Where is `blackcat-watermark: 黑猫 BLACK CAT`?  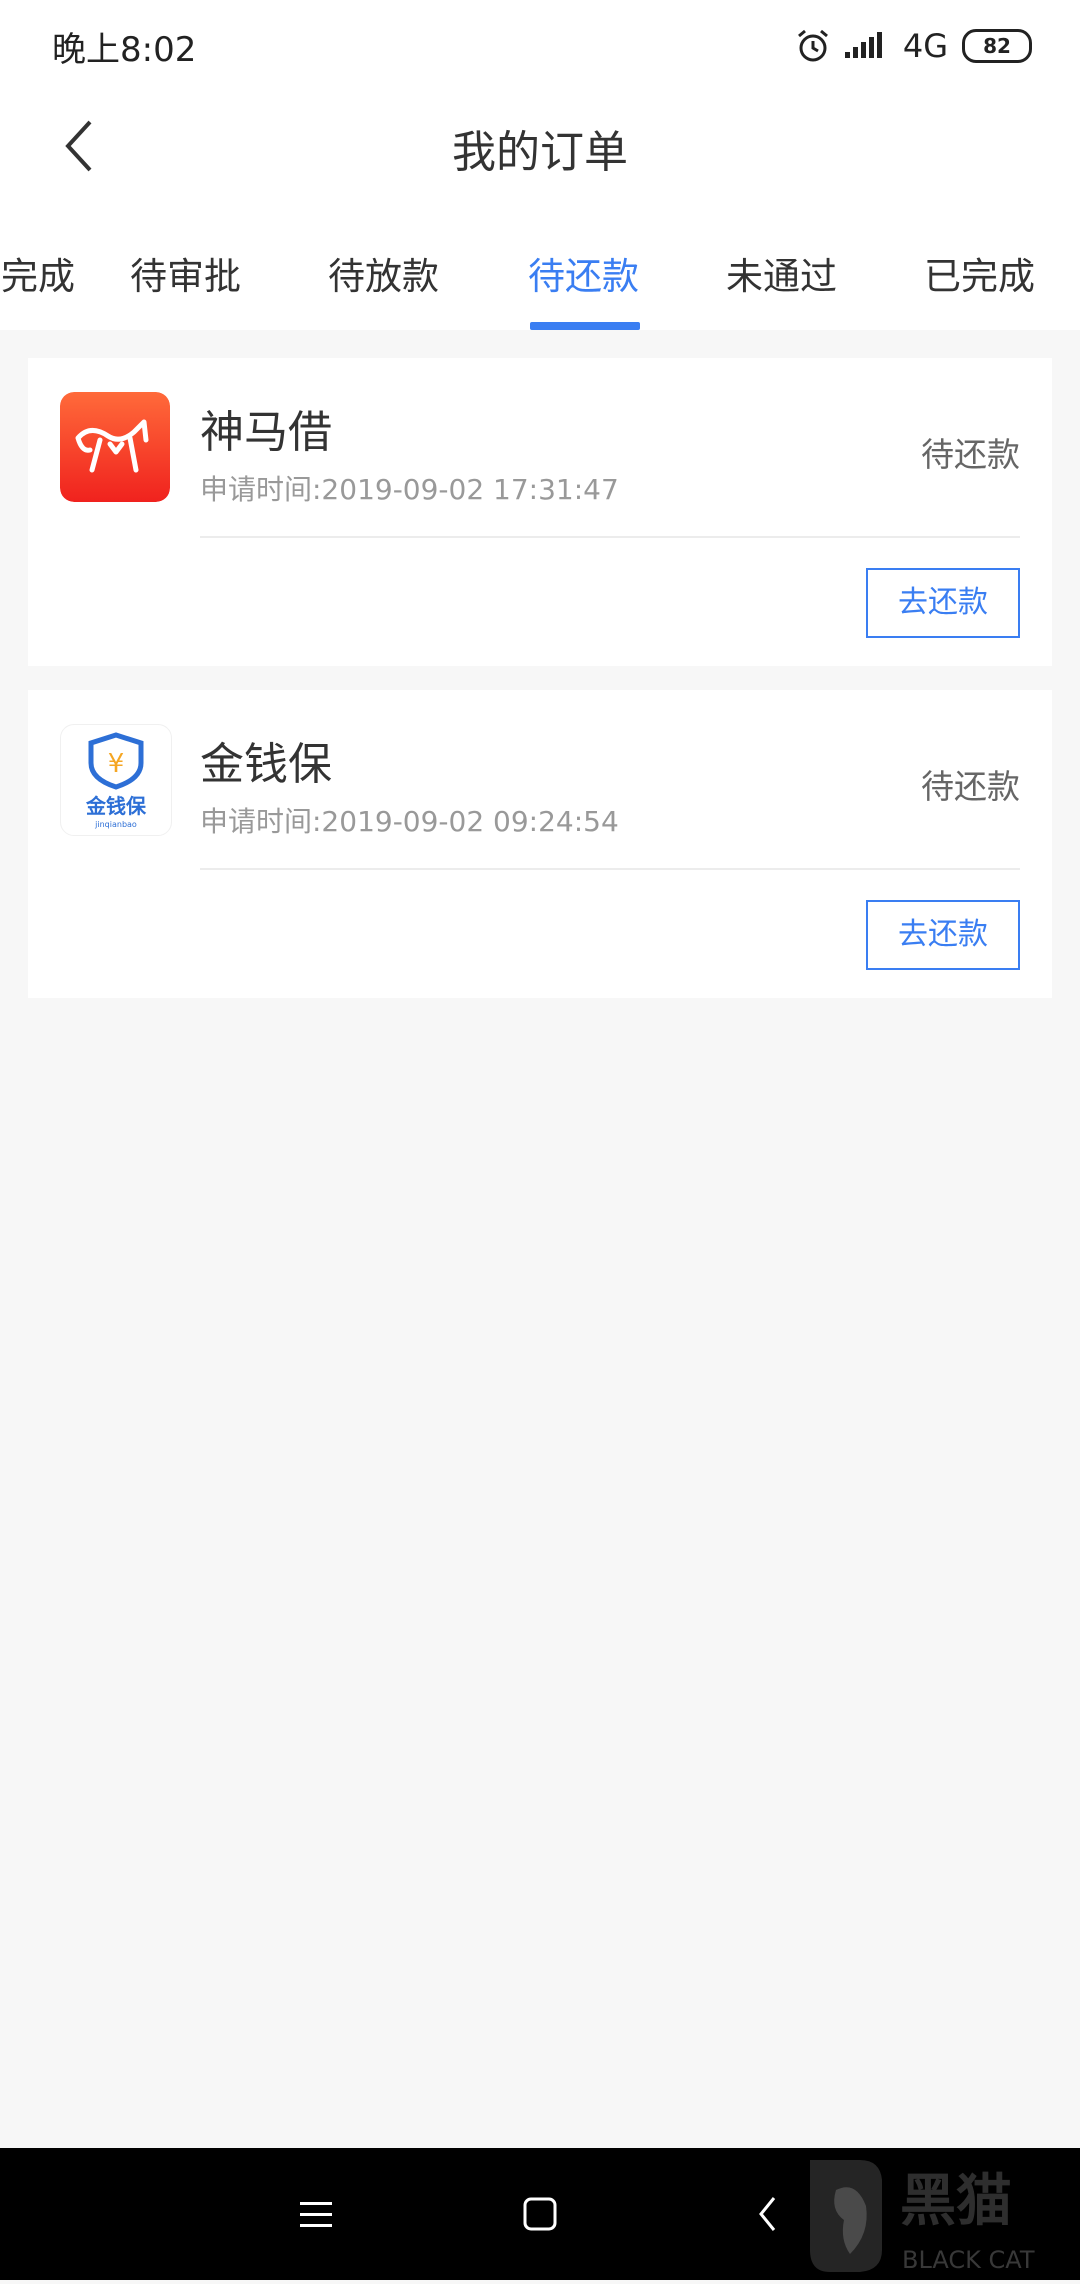
blackcat-watermark: 黑猫 BLACK CAT is located at coordinates (940, 2215).